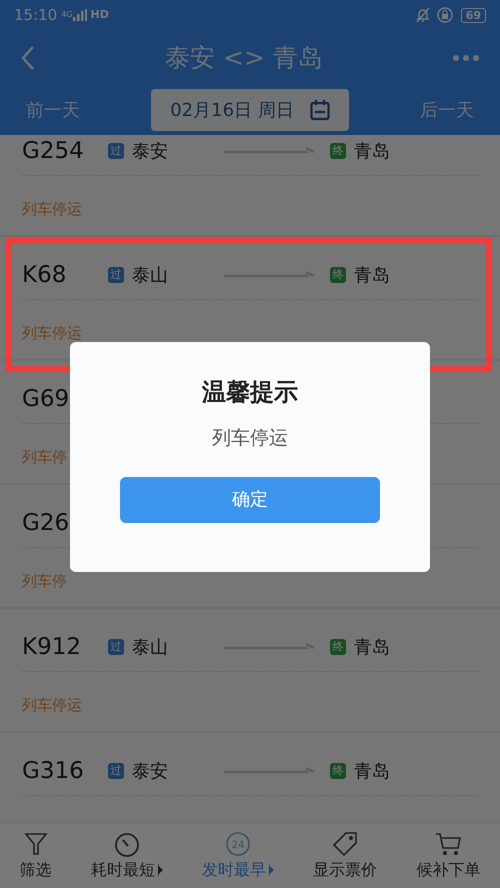  What do you see at coordinates (345, 844) in the screenshot?
I see `price-tag-icon` at bounding box center [345, 844].